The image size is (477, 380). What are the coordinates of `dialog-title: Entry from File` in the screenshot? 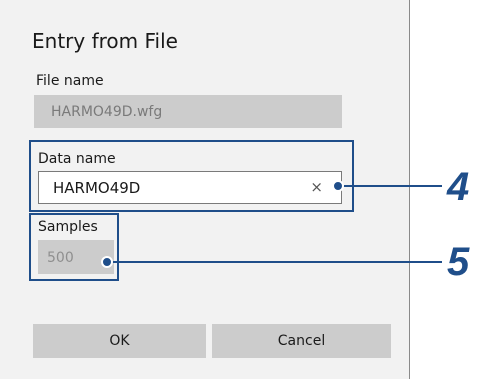 It's located at (105, 41).